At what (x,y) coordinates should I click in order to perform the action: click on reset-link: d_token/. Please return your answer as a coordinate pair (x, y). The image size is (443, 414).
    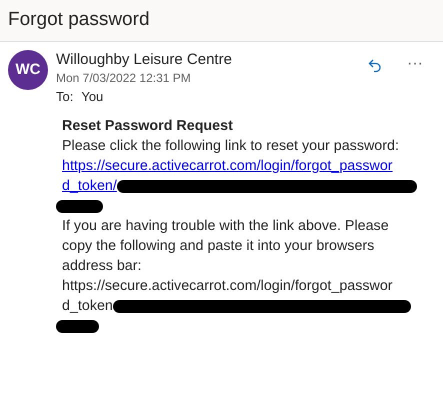
    Looking at the image, I should click on (89, 186).